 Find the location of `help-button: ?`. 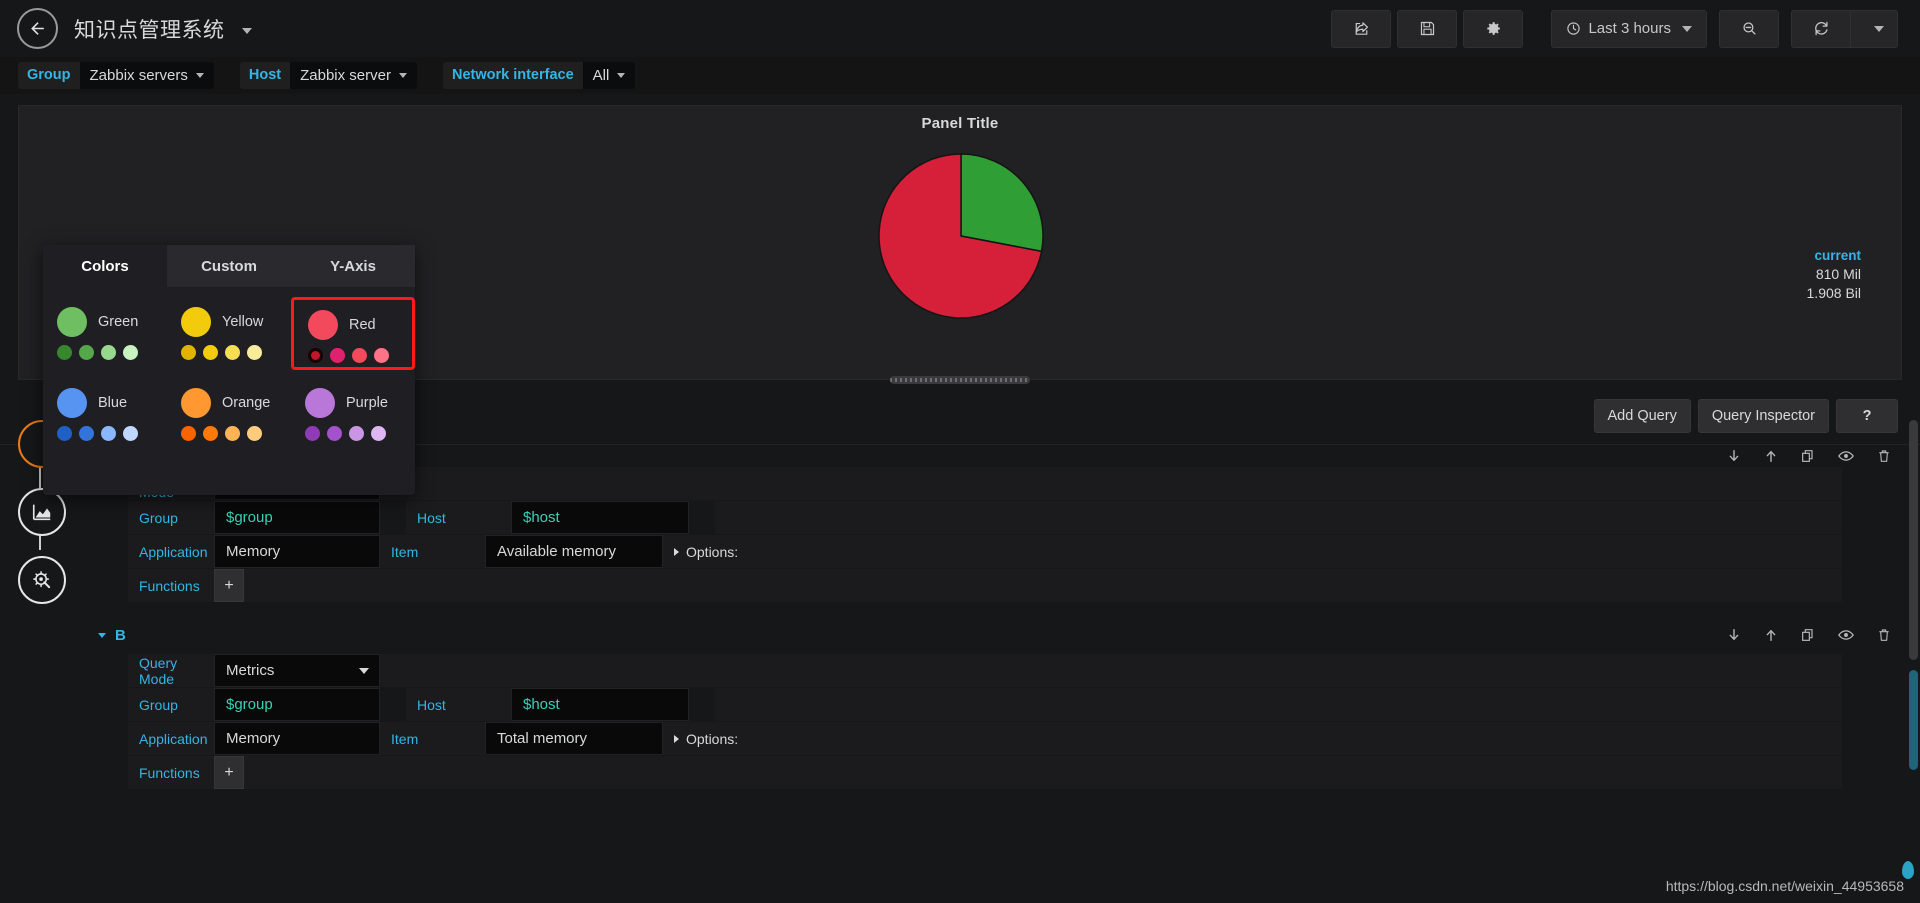

help-button: ? is located at coordinates (1867, 416).